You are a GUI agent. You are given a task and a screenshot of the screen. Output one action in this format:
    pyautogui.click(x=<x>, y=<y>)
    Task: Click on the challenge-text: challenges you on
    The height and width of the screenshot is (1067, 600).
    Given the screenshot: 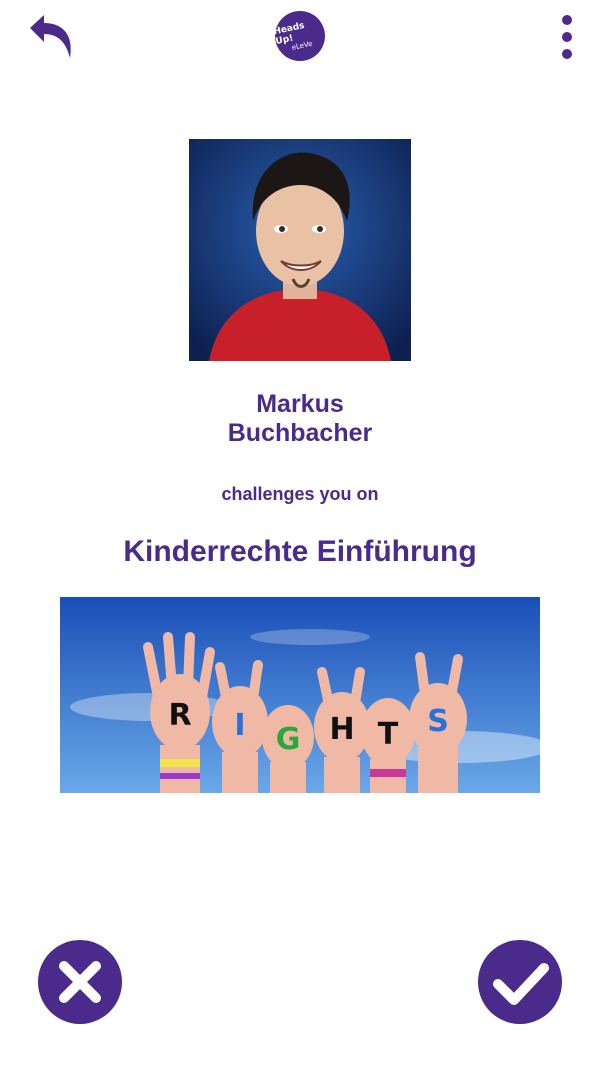 What is the action you would take?
    pyautogui.click(x=300, y=494)
    